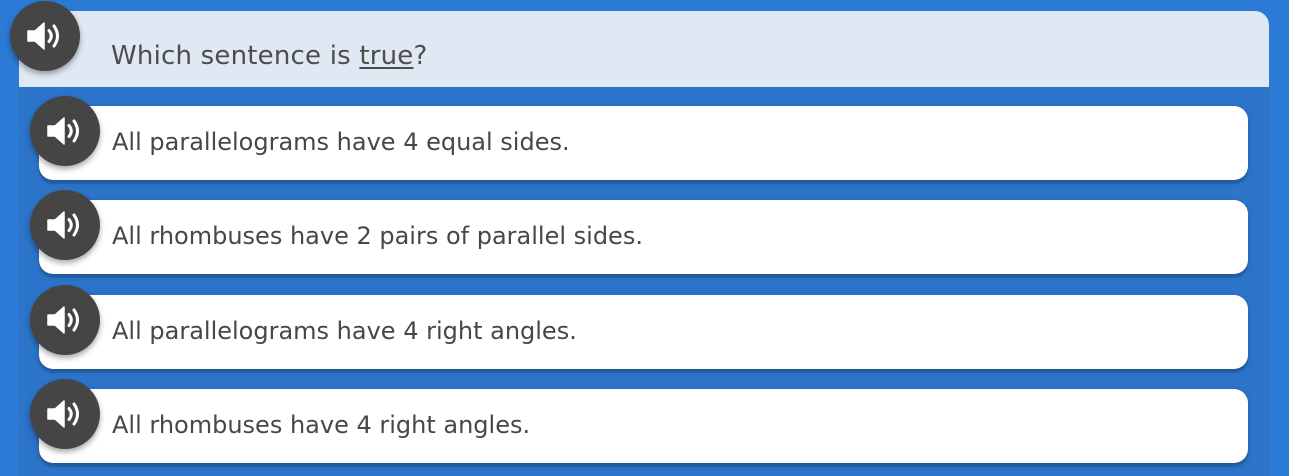  I want to click on question-speaker-button, so click(45, 36).